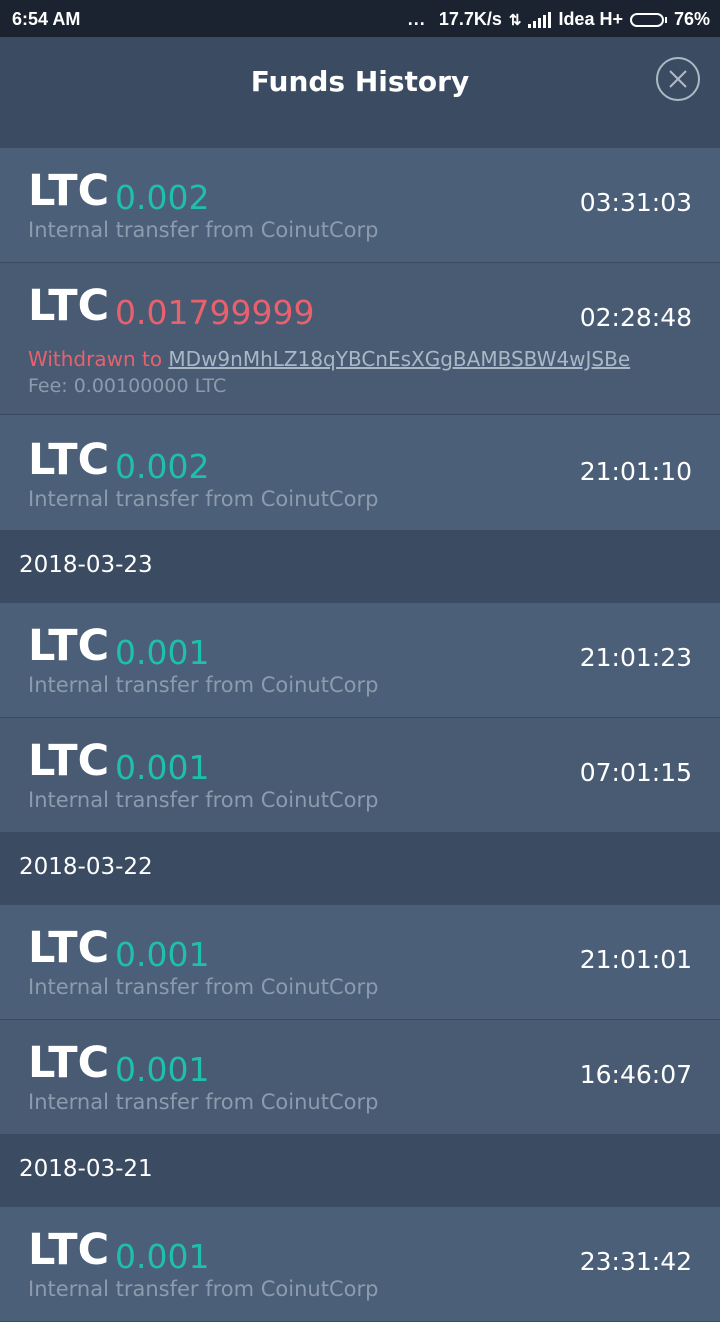 The height and width of the screenshot is (1322, 720). Describe the element at coordinates (399, 359) in the screenshot. I see `withdrawal-address-link: MDw9nMhLZ18qYBCnEsXGgBAMBSBW4wJSBe` at that location.